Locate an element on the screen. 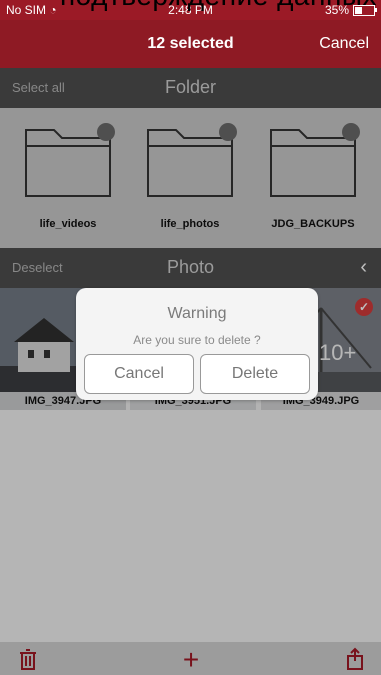 The height and width of the screenshot is (675, 381). dialog-delete-button: Delete is located at coordinates (255, 374).